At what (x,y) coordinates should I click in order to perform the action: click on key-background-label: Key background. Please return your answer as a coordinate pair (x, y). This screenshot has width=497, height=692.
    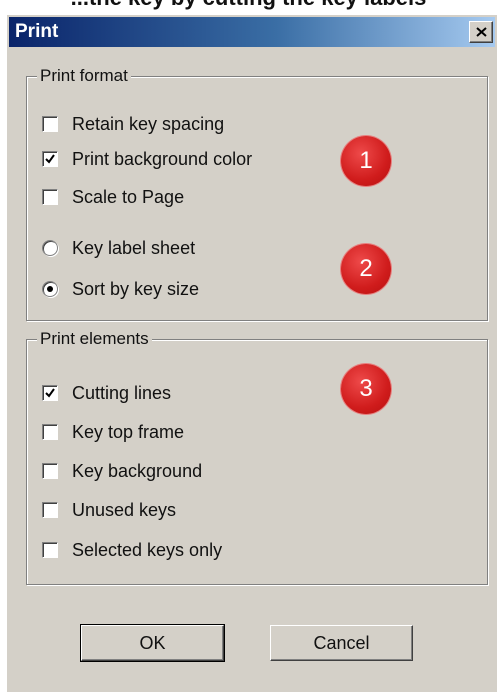
    Looking at the image, I should click on (137, 470).